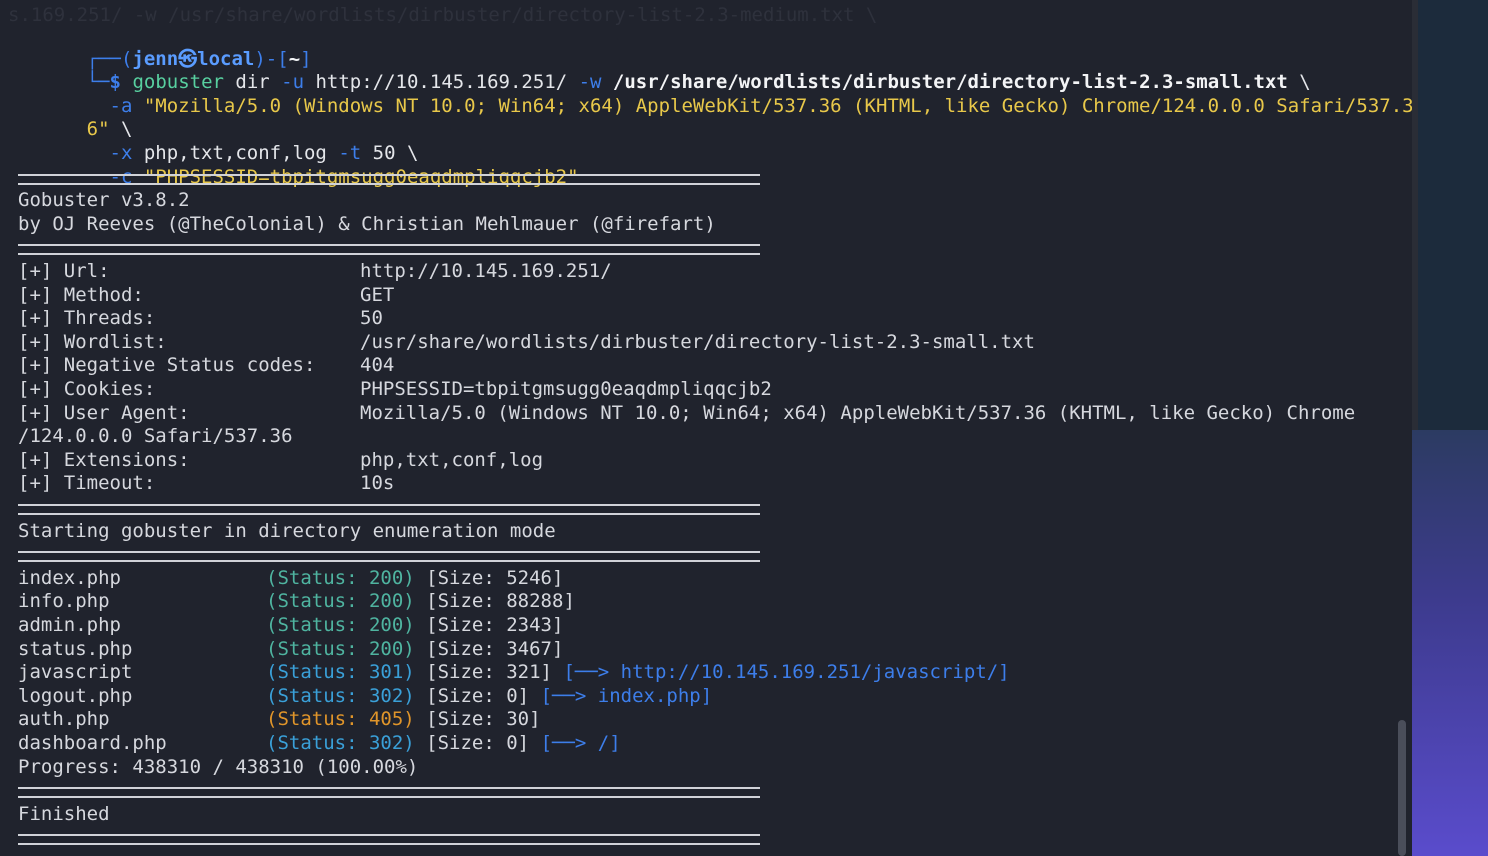  I want to click on config-value: PHPSESSID=tbpitgmsugg0eaqdmpliqqcjb2, so click(566, 389).